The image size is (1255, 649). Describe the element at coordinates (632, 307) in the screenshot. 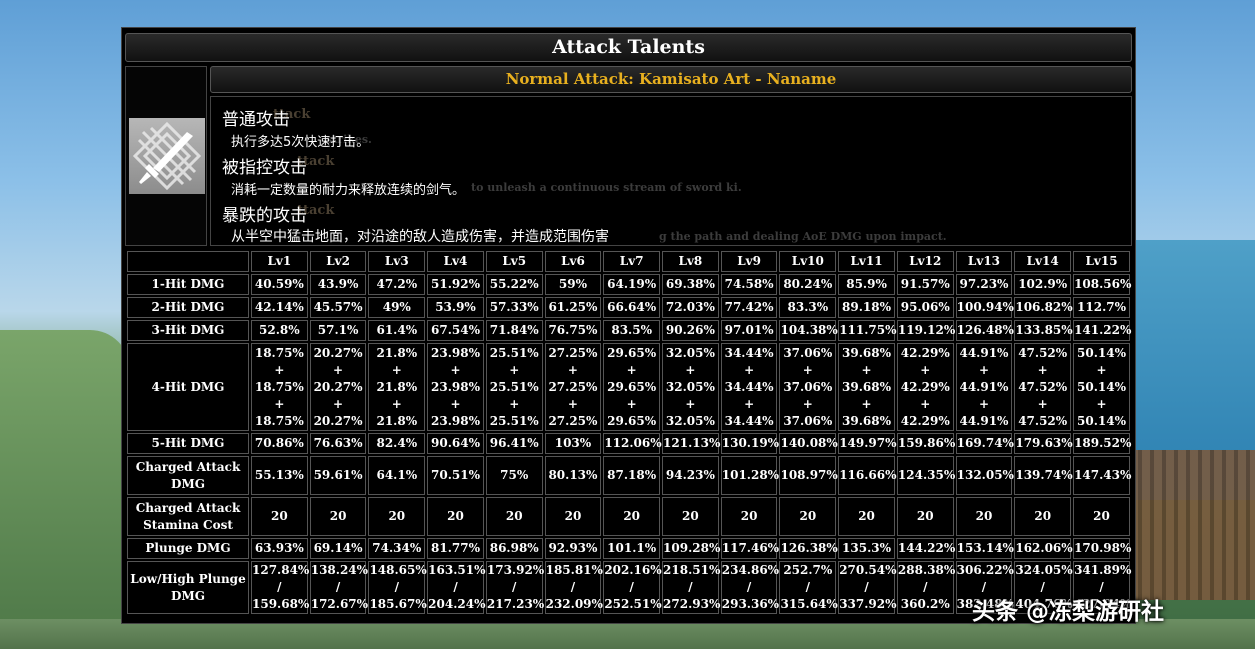

I see `value-cell: 66.64%` at that location.